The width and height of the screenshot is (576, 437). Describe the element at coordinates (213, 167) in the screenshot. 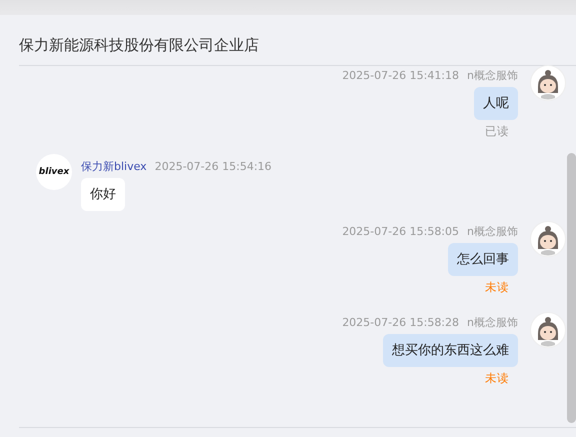

I see `message-time: 2025-07-26 15:54:16` at that location.